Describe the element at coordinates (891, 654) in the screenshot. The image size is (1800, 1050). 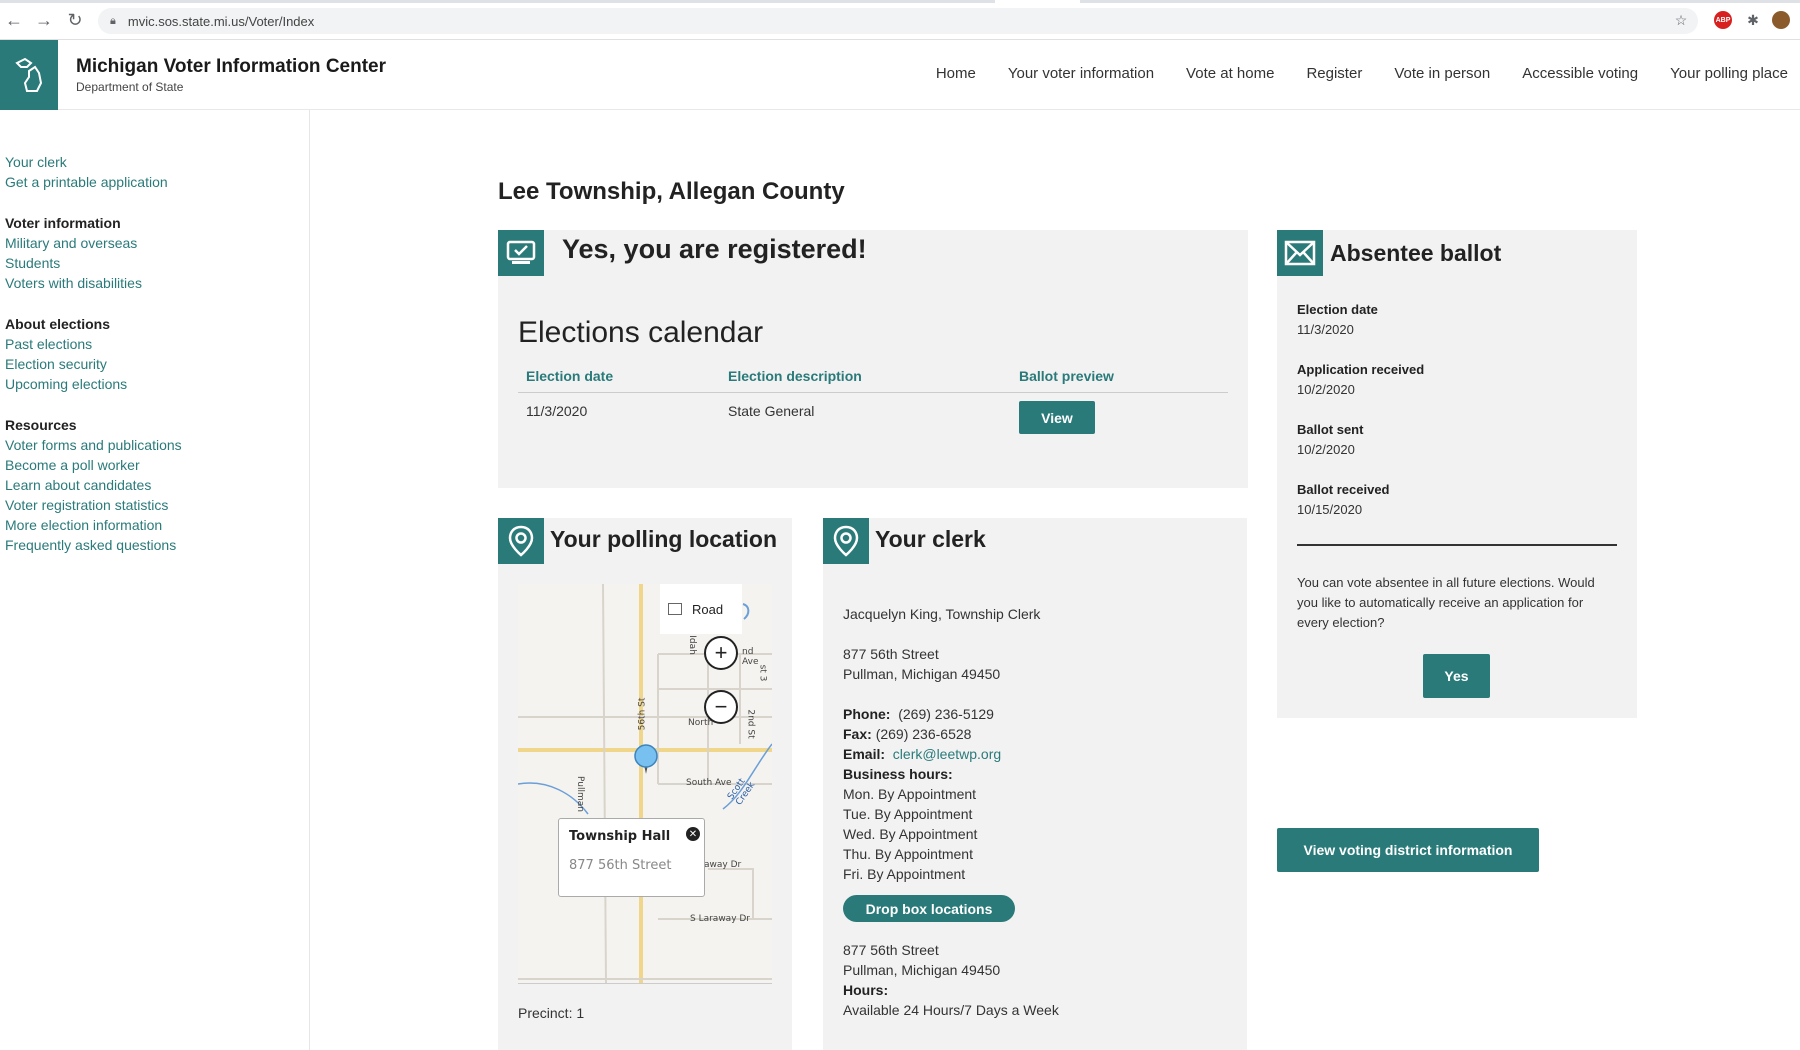
I see `clerk-address-line1: 877 56th Street` at that location.